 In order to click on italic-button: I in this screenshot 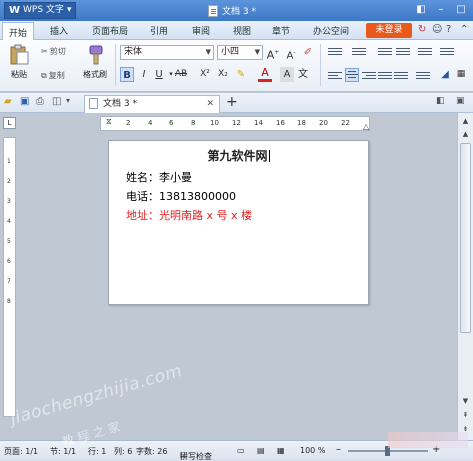, I will do `click(144, 74)`.